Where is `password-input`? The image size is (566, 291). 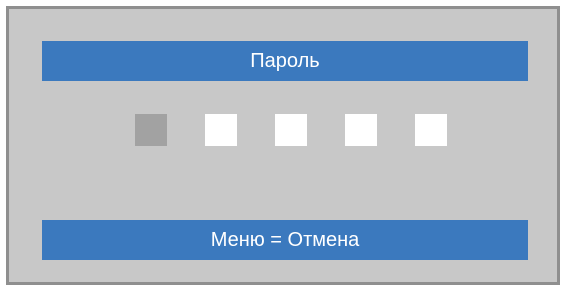 password-input is located at coordinates (295, 130).